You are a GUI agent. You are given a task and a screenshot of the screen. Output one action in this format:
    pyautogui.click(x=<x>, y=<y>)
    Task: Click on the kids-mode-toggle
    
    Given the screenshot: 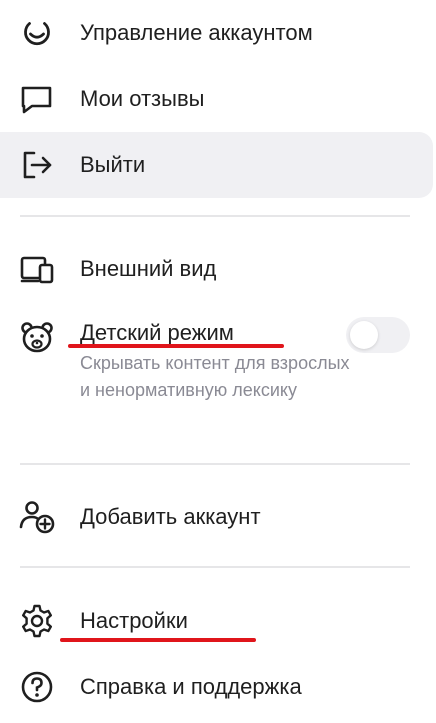 What is the action you would take?
    pyautogui.click(x=378, y=335)
    